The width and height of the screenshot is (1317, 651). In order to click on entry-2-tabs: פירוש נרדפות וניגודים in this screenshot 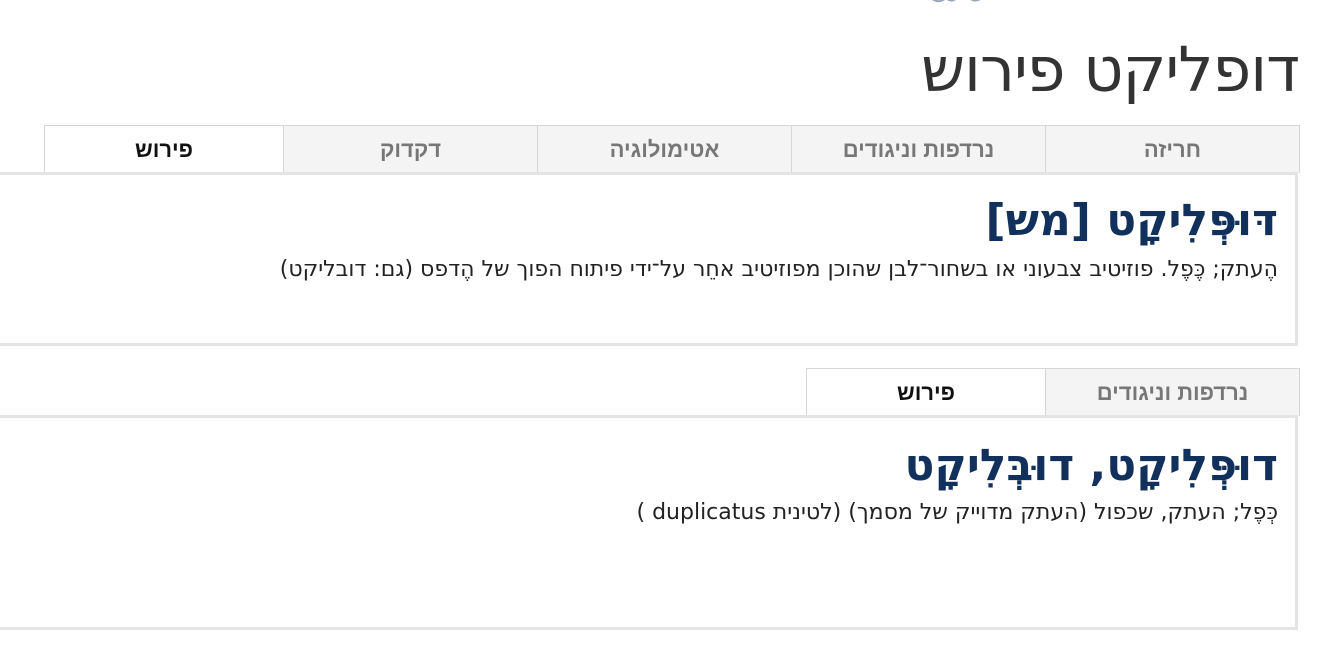, I will do `click(1053, 392)`.